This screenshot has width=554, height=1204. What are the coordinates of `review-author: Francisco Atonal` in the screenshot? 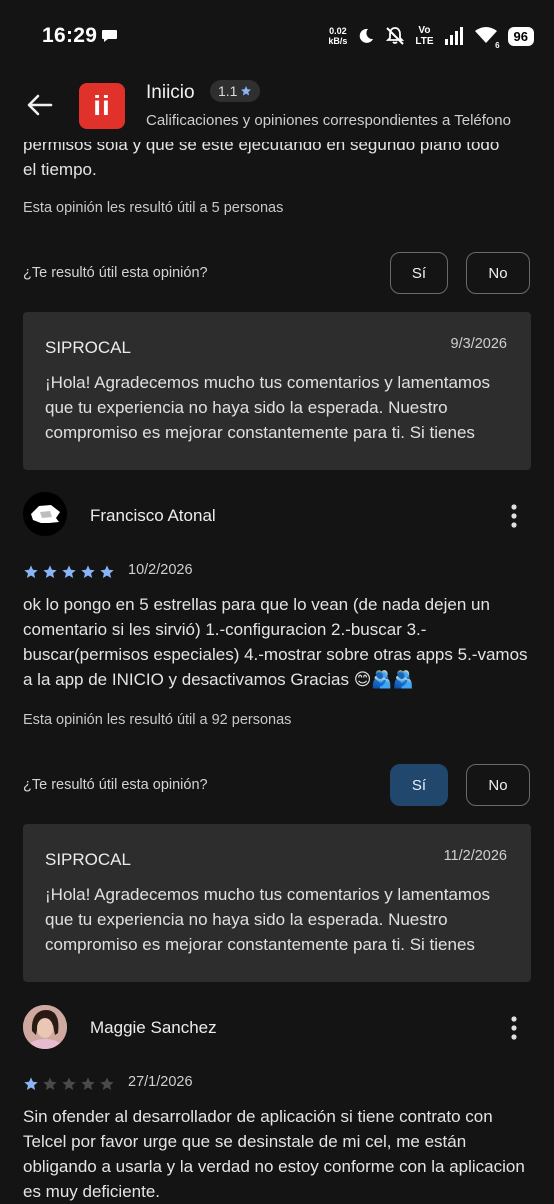 It's located at (153, 515).